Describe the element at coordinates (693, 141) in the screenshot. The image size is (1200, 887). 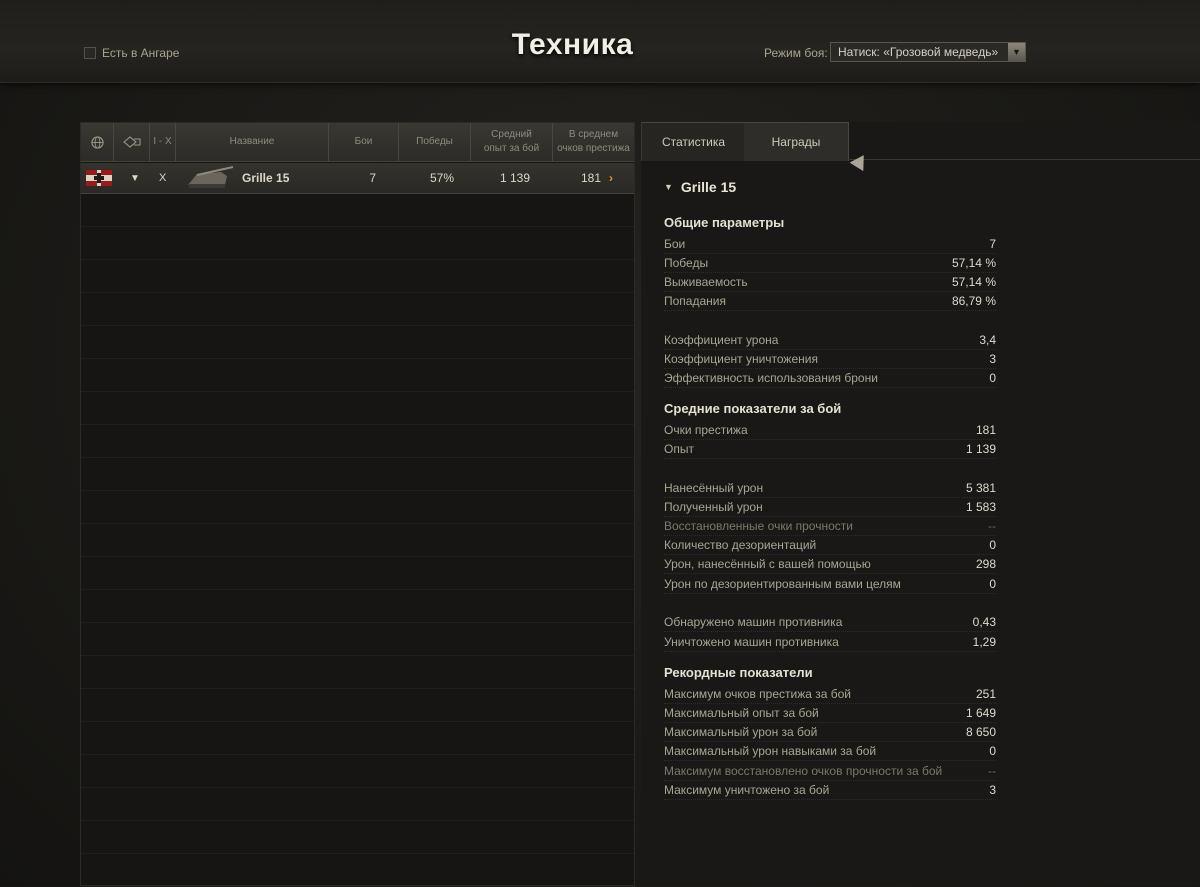
I see `tab-statistics: Статистика` at that location.